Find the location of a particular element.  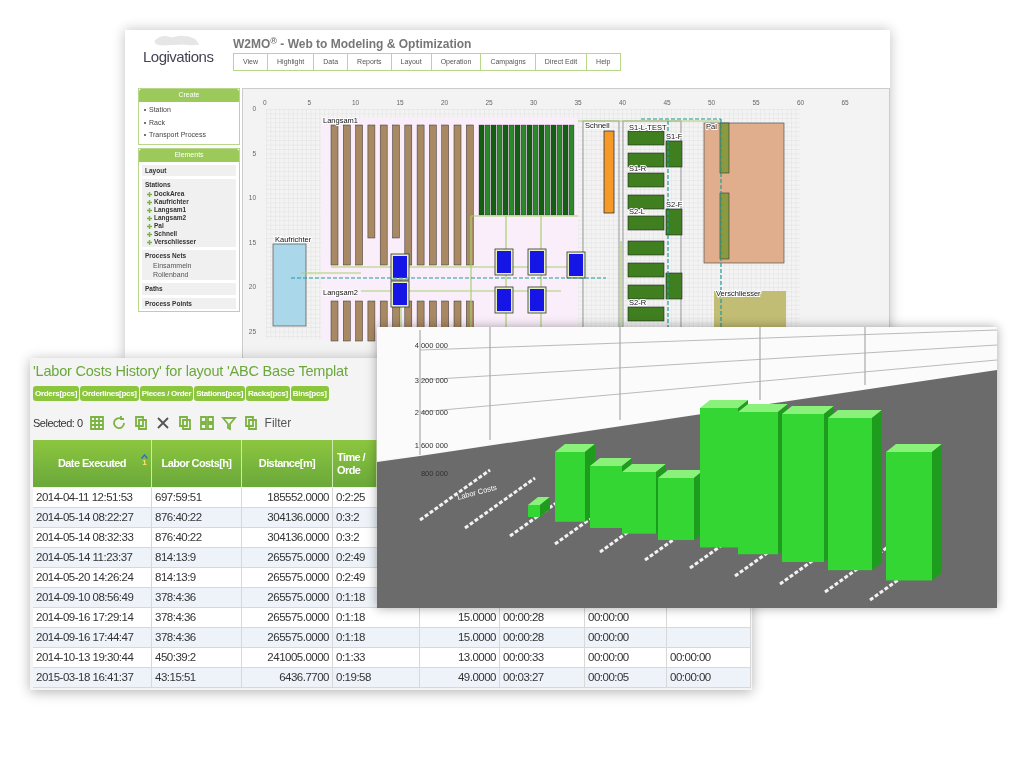

table-cell: 2014-09-10 08:56:49 is located at coordinates (92, 597).